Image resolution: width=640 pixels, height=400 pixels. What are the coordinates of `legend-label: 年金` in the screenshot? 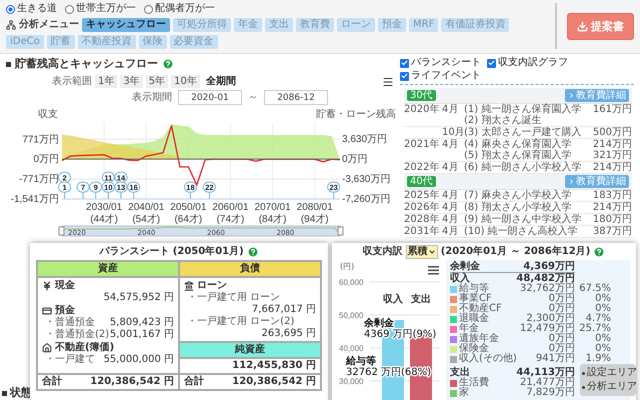 It's located at (469, 329).